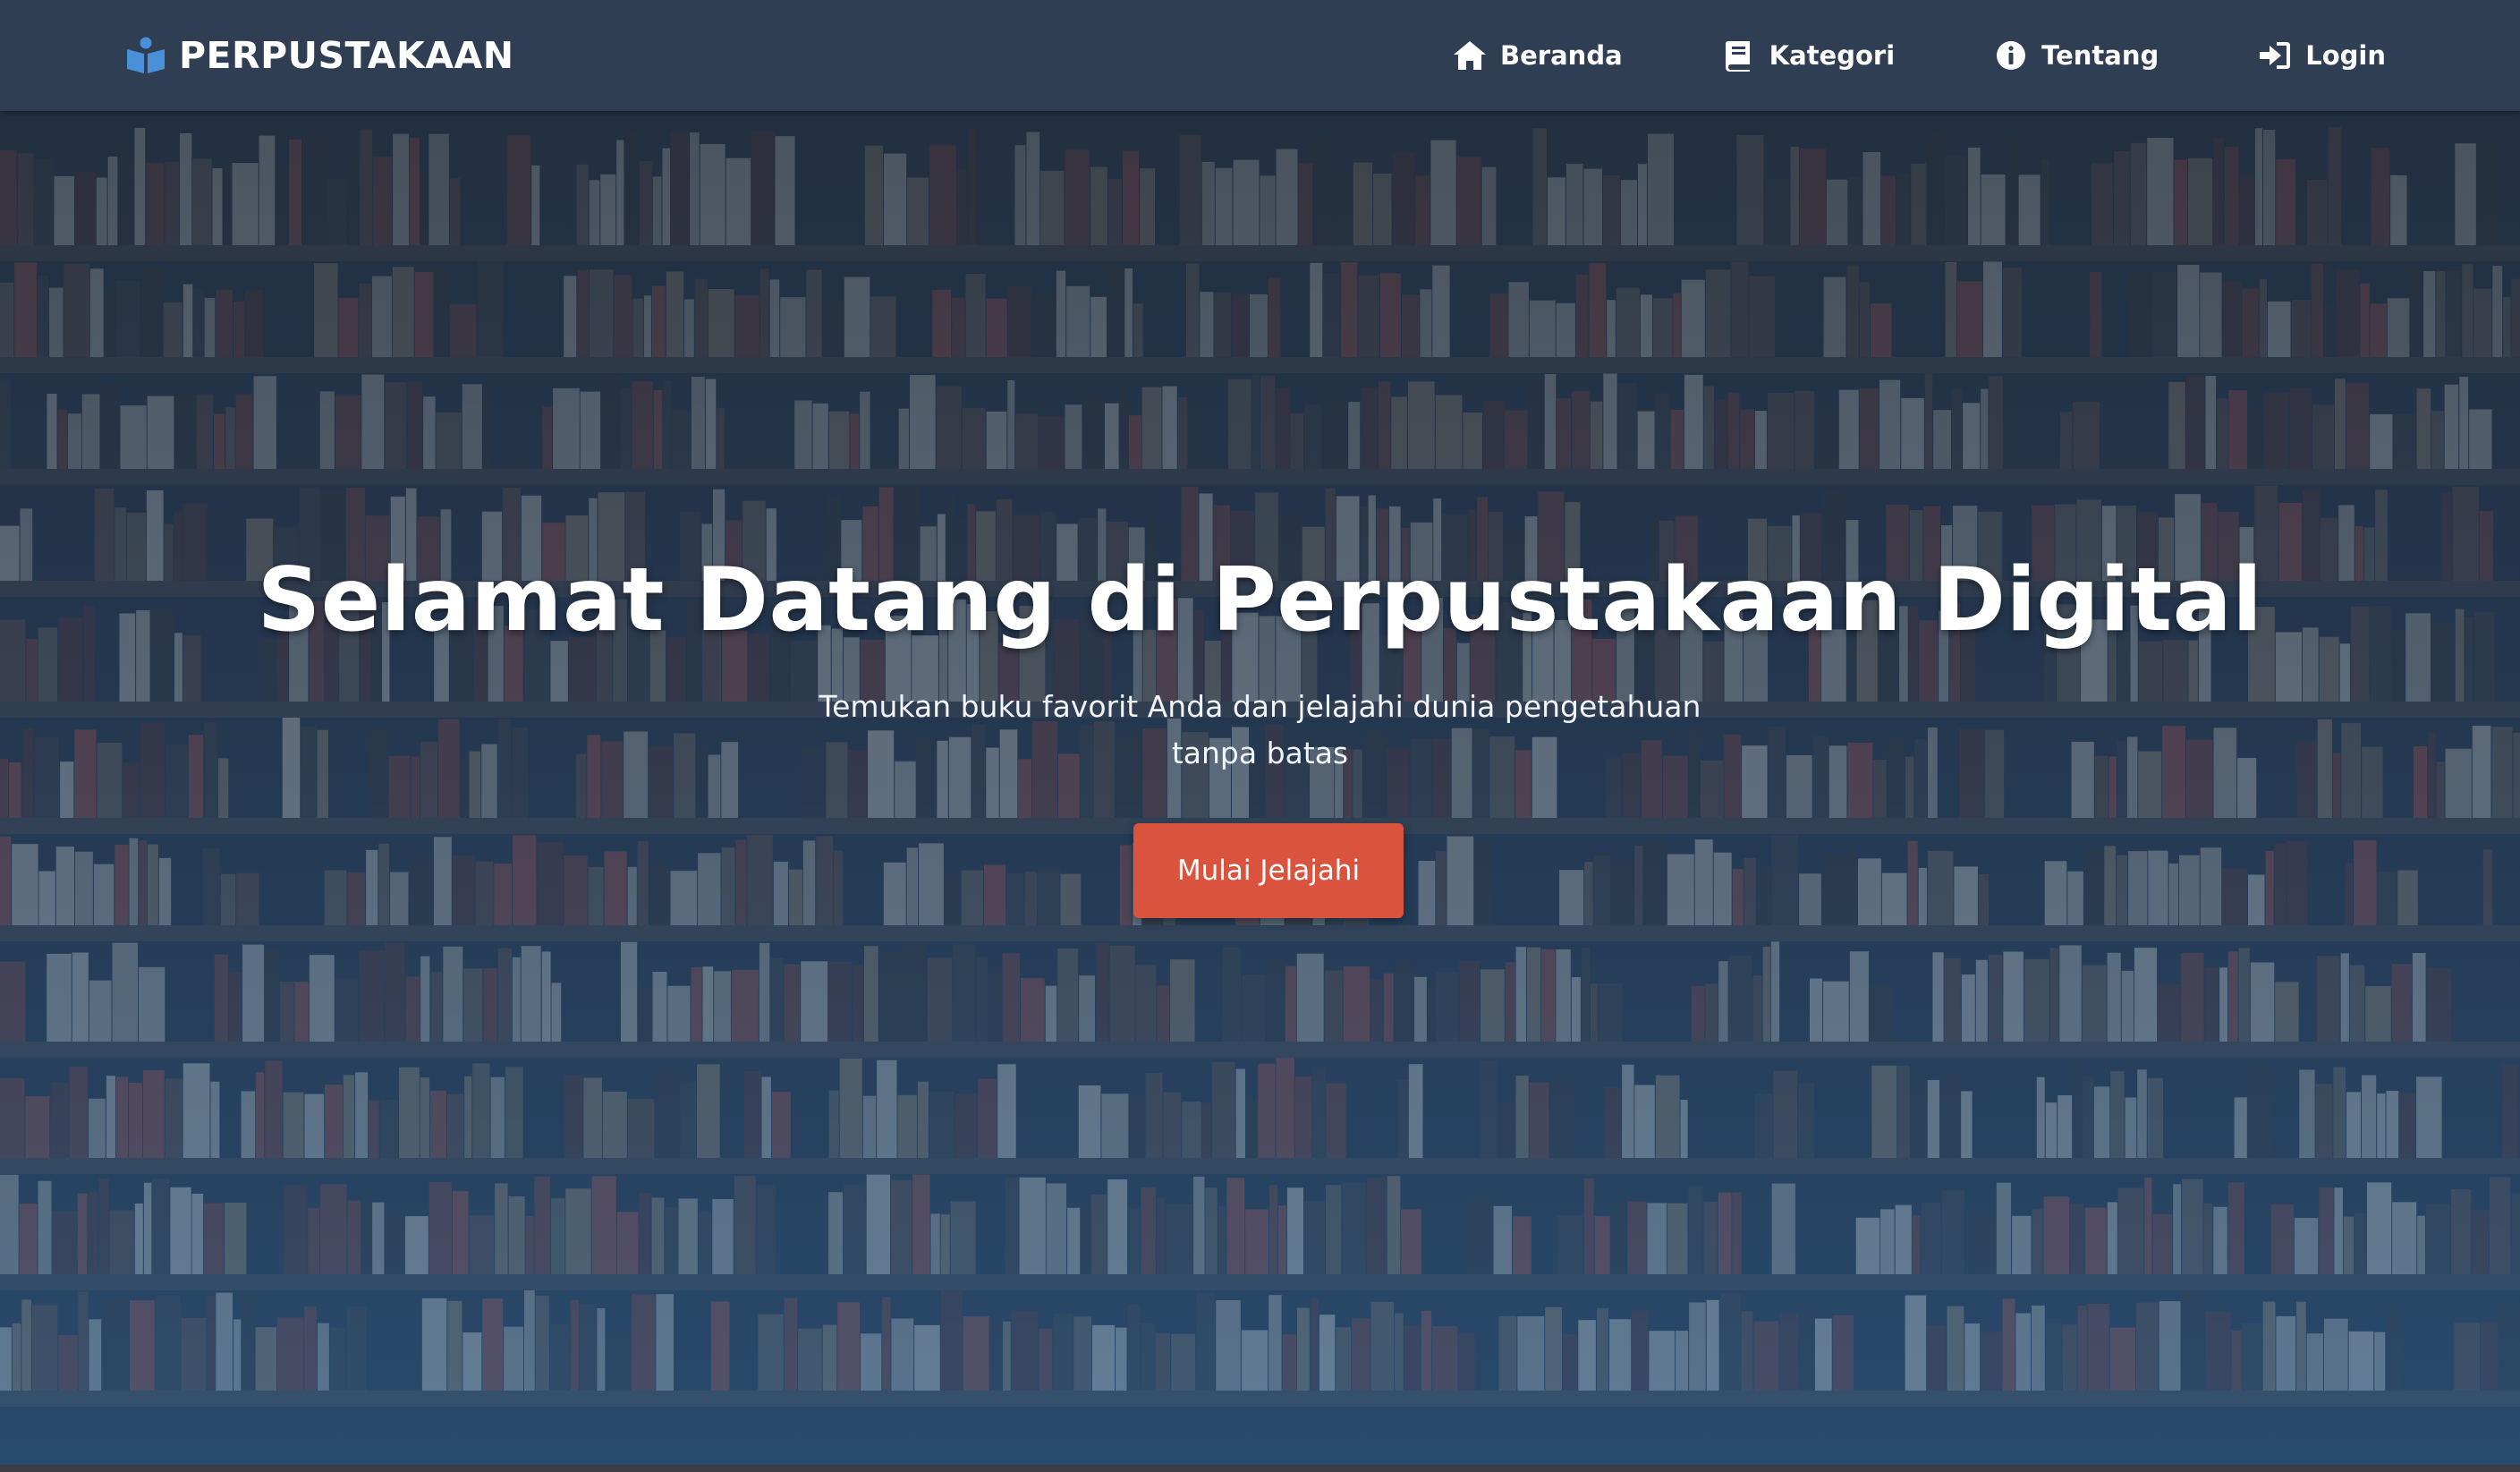 The height and width of the screenshot is (1472, 2520). Describe the element at coordinates (1268, 870) in the screenshot. I see `start-explore-button: Mulai Jelajahi` at that location.